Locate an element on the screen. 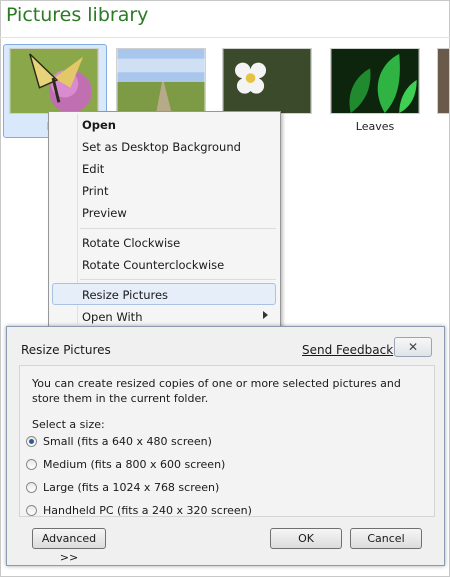 Image resolution: width=450 pixels, height=577 pixels. close-icon: ✕ is located at coordinates (413, 347).